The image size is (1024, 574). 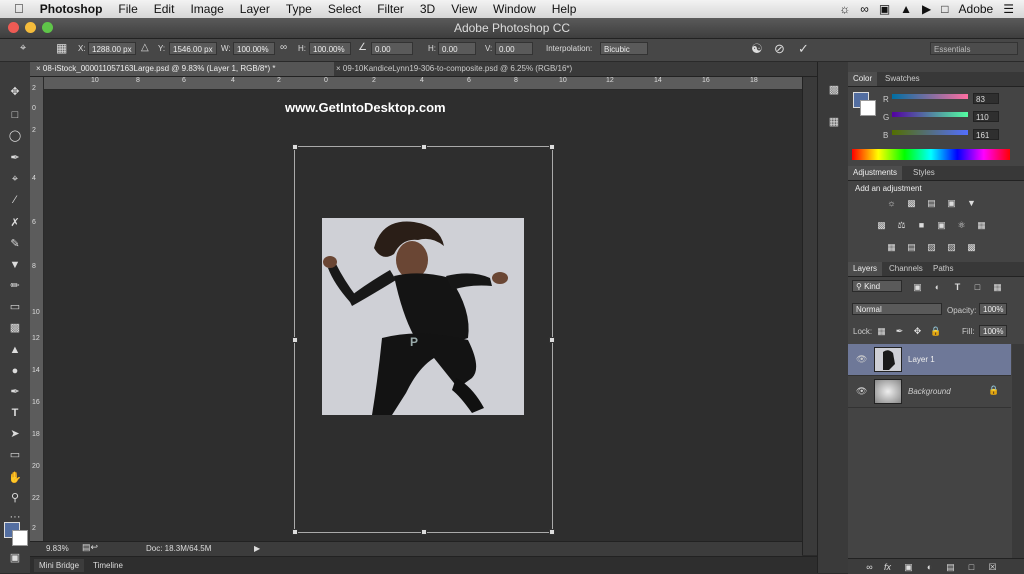 I want to click on layer-style-icon: fx, so click(x=887, y=567).